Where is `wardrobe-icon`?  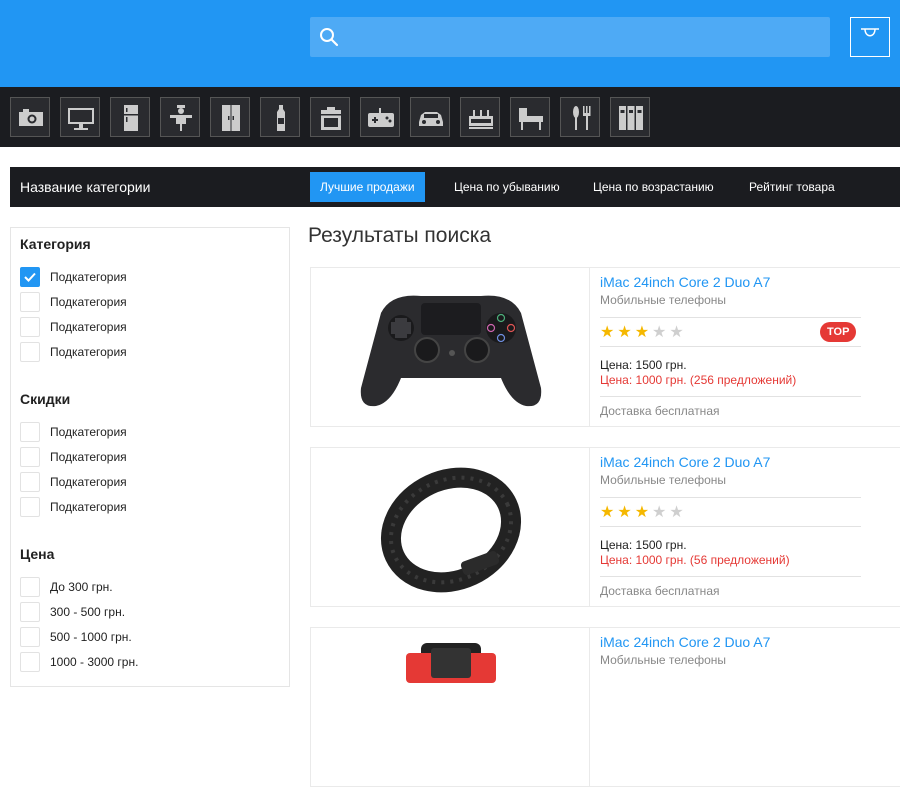
wardrobe-icon is located at coordinates (231, 118).